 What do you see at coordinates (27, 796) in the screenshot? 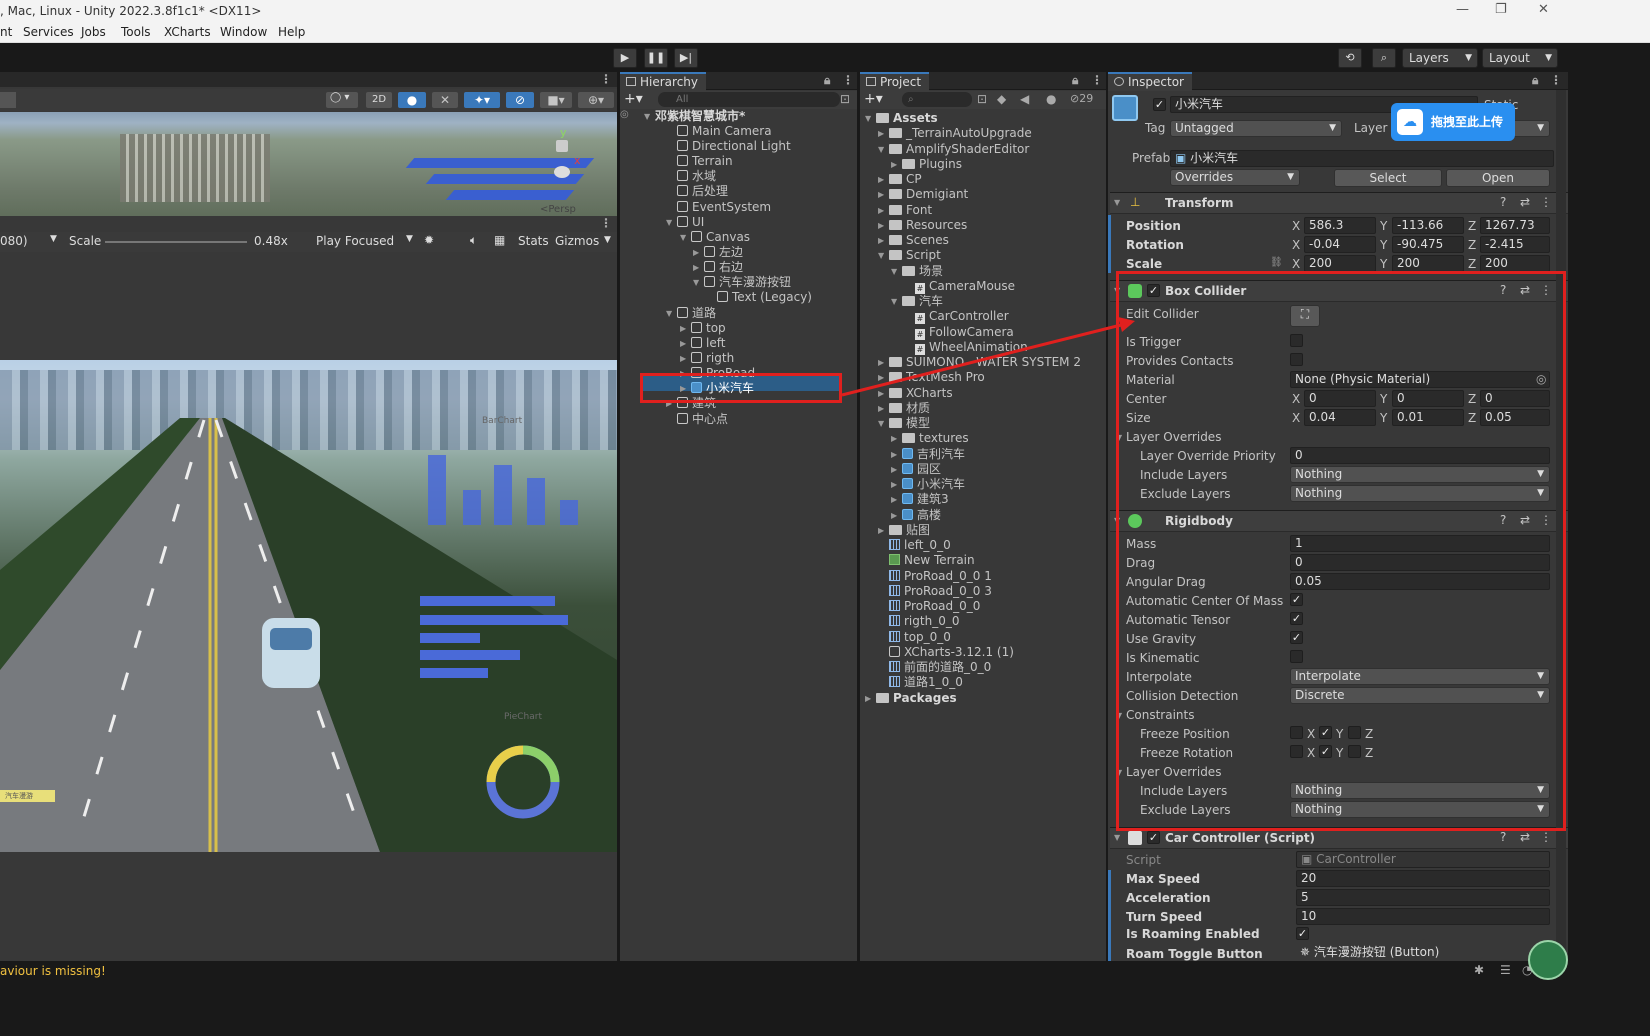
I see `roam-button: 汽车漫游` at bounding box center [27, 796].